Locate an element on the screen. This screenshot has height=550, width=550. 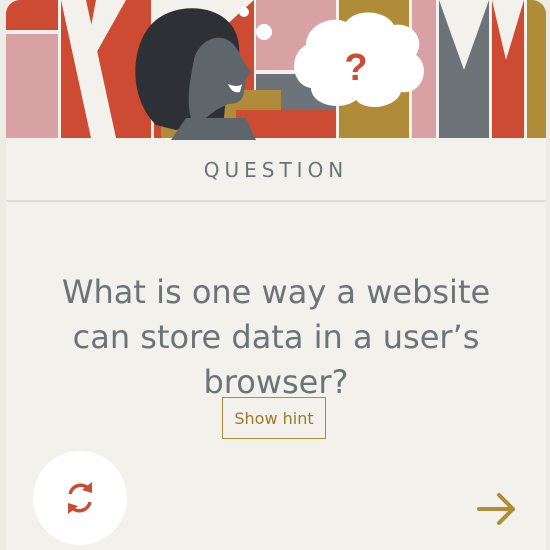
next-button is located at coordinates (497, 509).